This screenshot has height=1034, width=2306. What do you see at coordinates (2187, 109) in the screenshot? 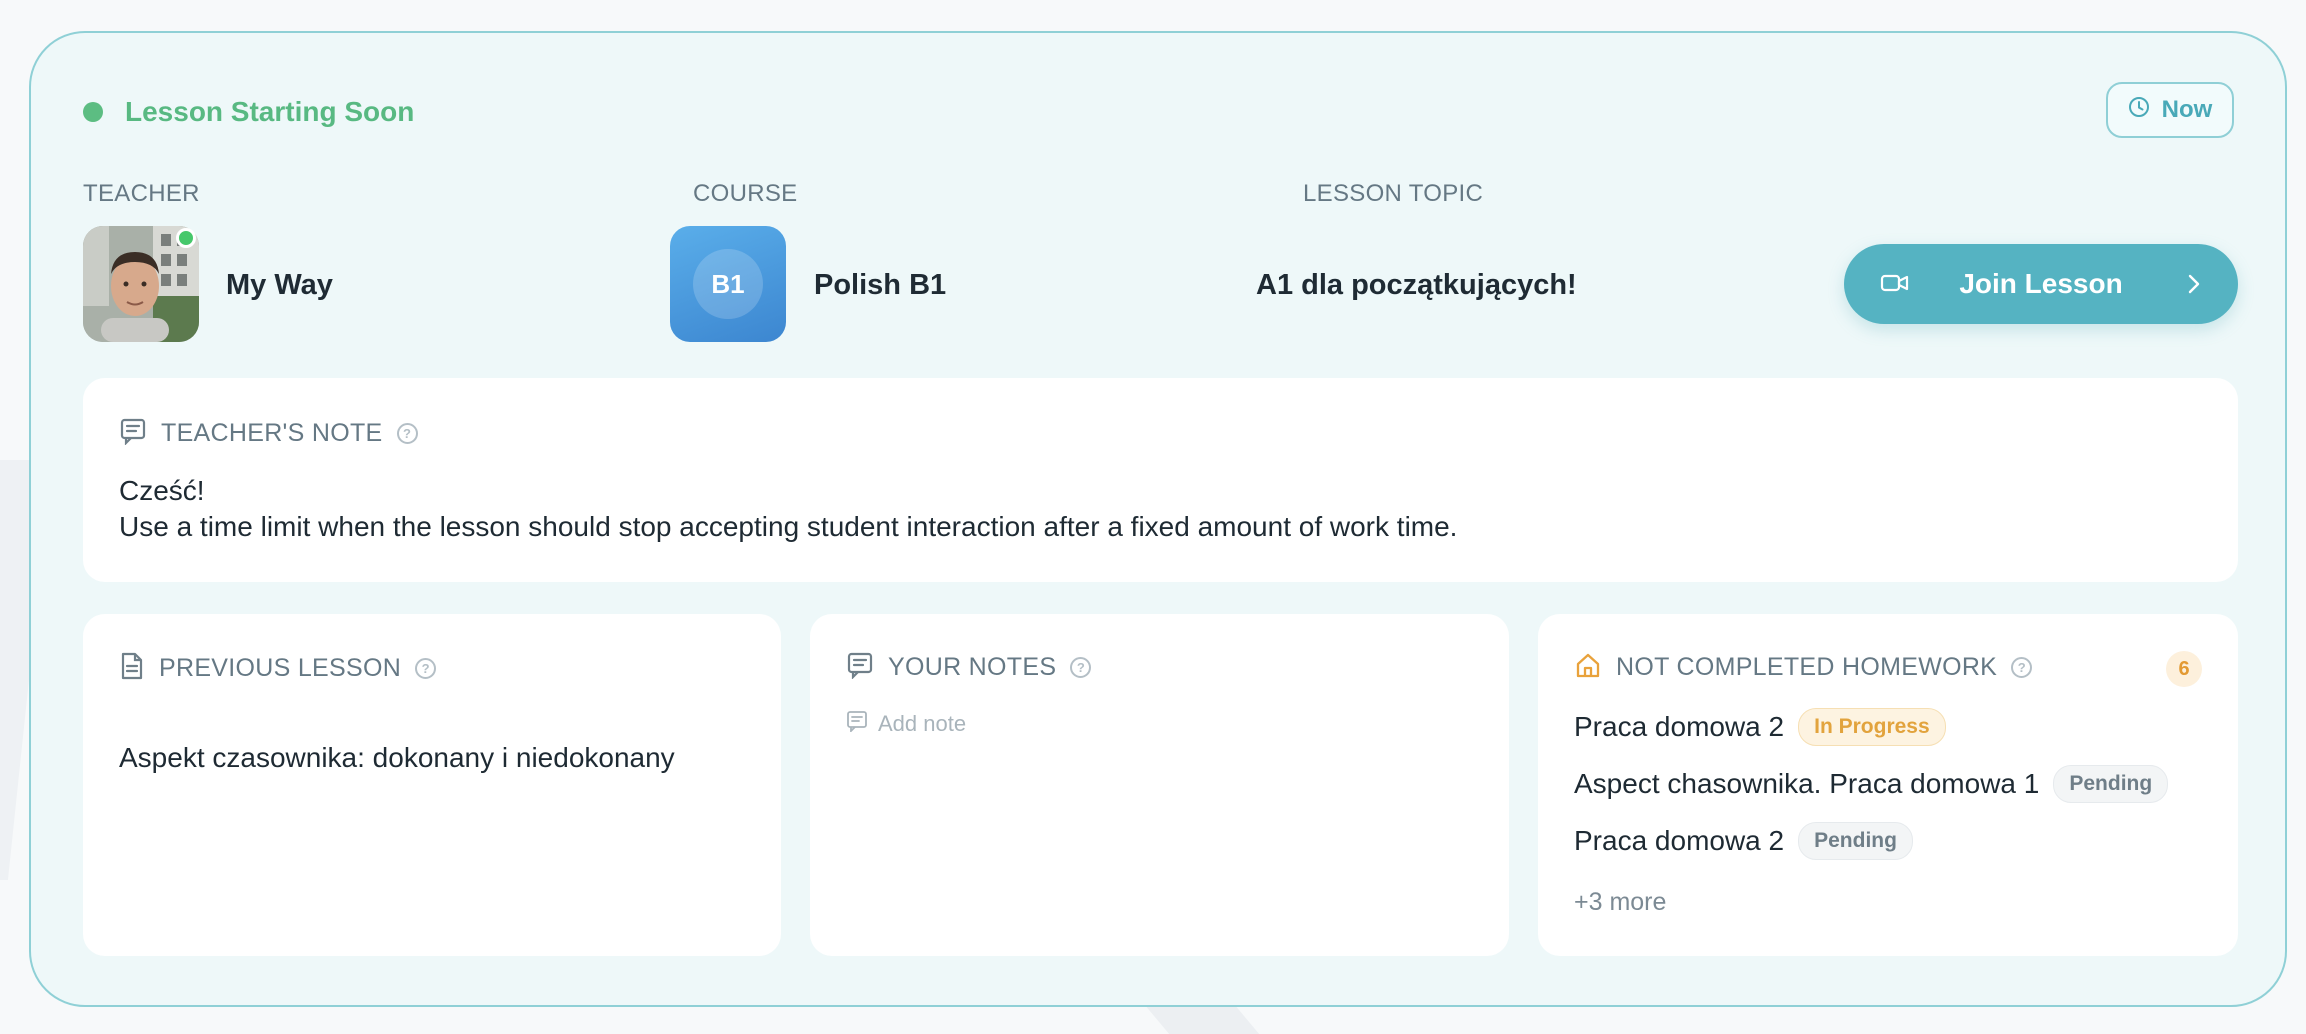
I see `time-badge-label: Now` at bounding box center [2187, 109].